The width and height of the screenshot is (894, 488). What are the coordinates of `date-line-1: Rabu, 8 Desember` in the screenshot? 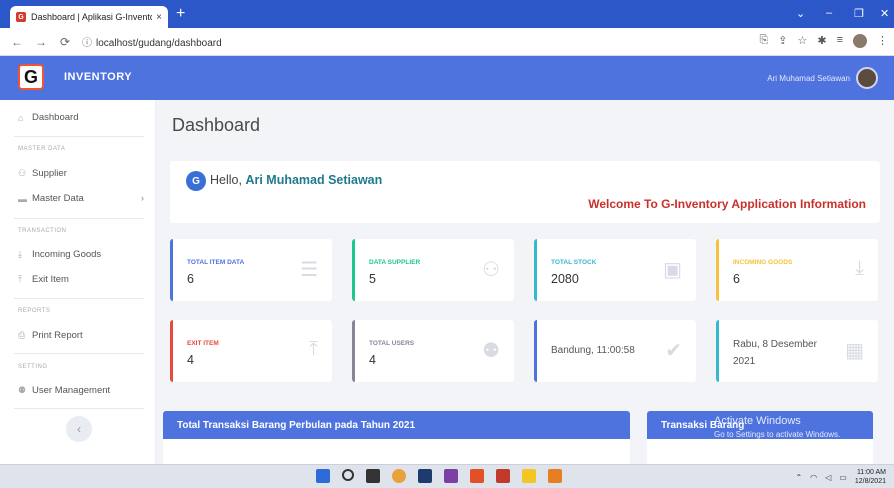 It's located at (775, 344).